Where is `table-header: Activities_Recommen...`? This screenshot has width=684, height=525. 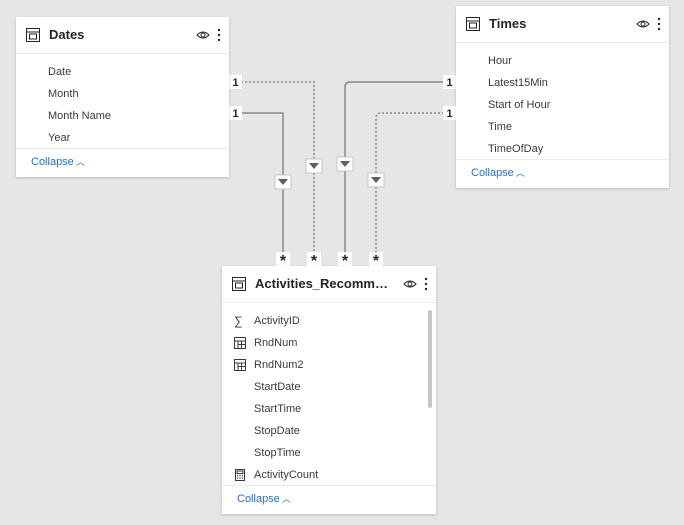 table-header: Activities_Recommen... is located at coordinates (329, 284).